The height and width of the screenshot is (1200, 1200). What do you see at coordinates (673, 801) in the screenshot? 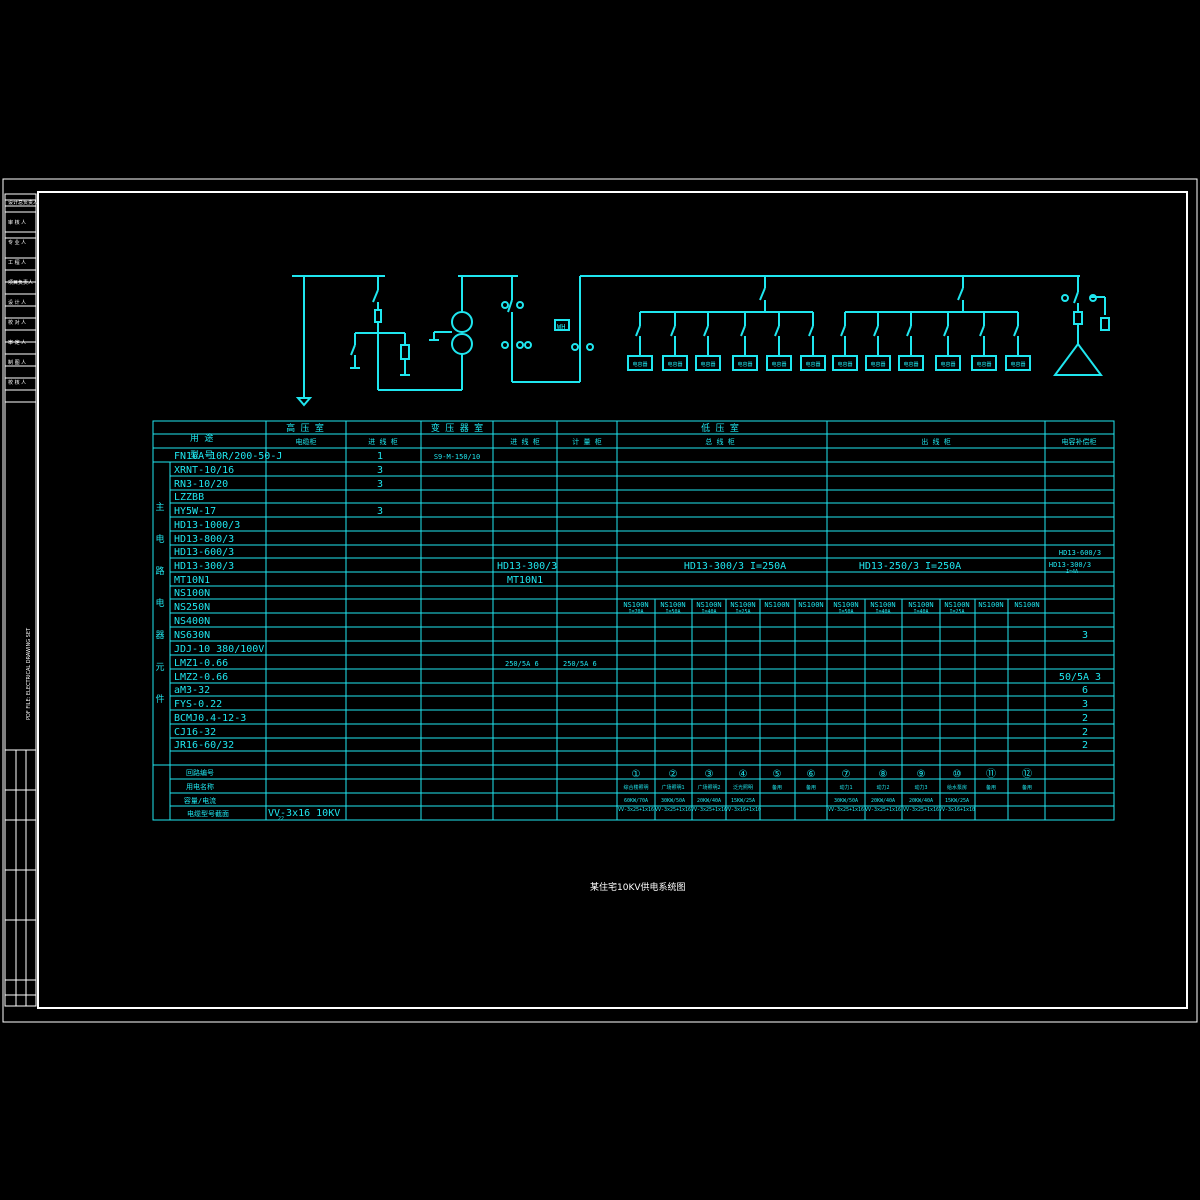
I see `circuit-capacity: 30KW/50A` at bounding box center [673, 801].